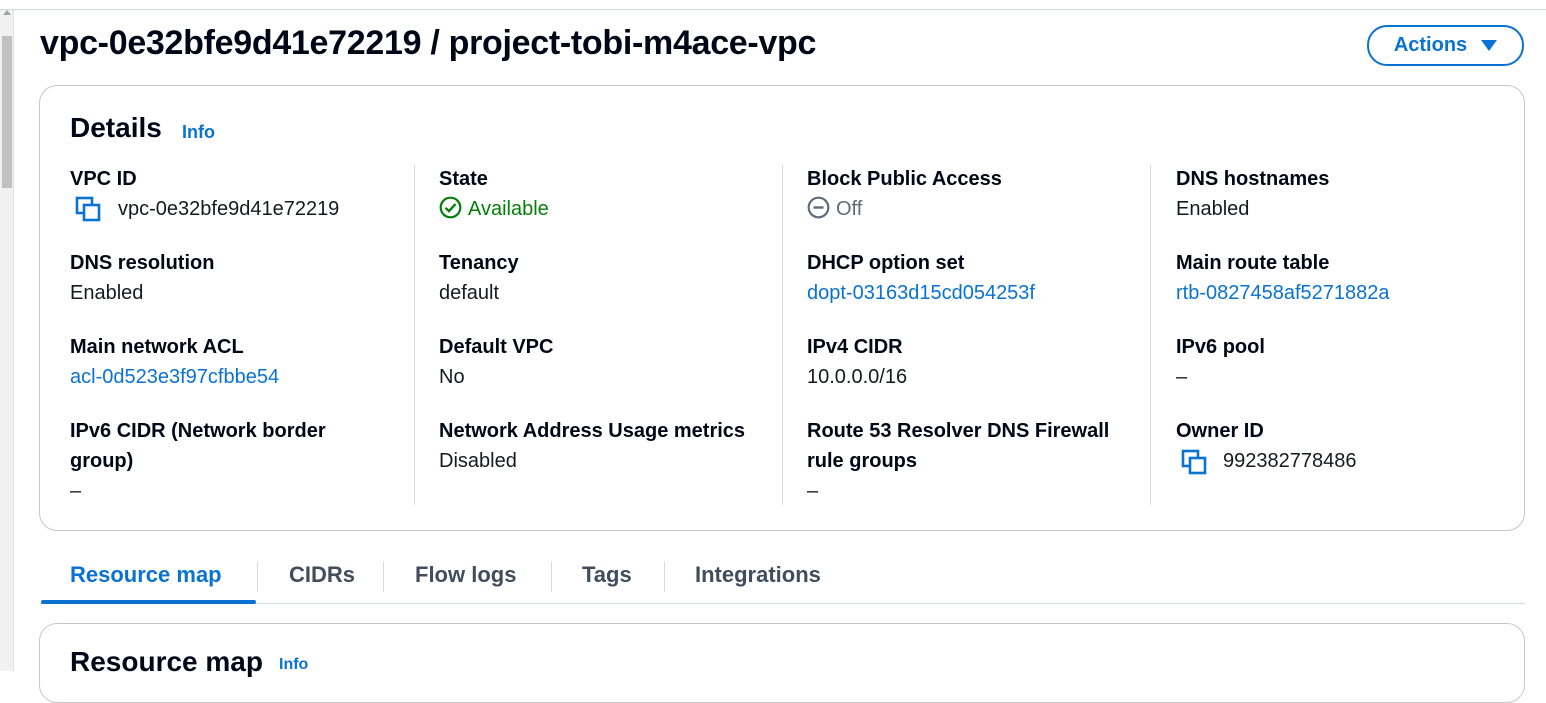  I want to click on state-value: Available, so click(494, 209).